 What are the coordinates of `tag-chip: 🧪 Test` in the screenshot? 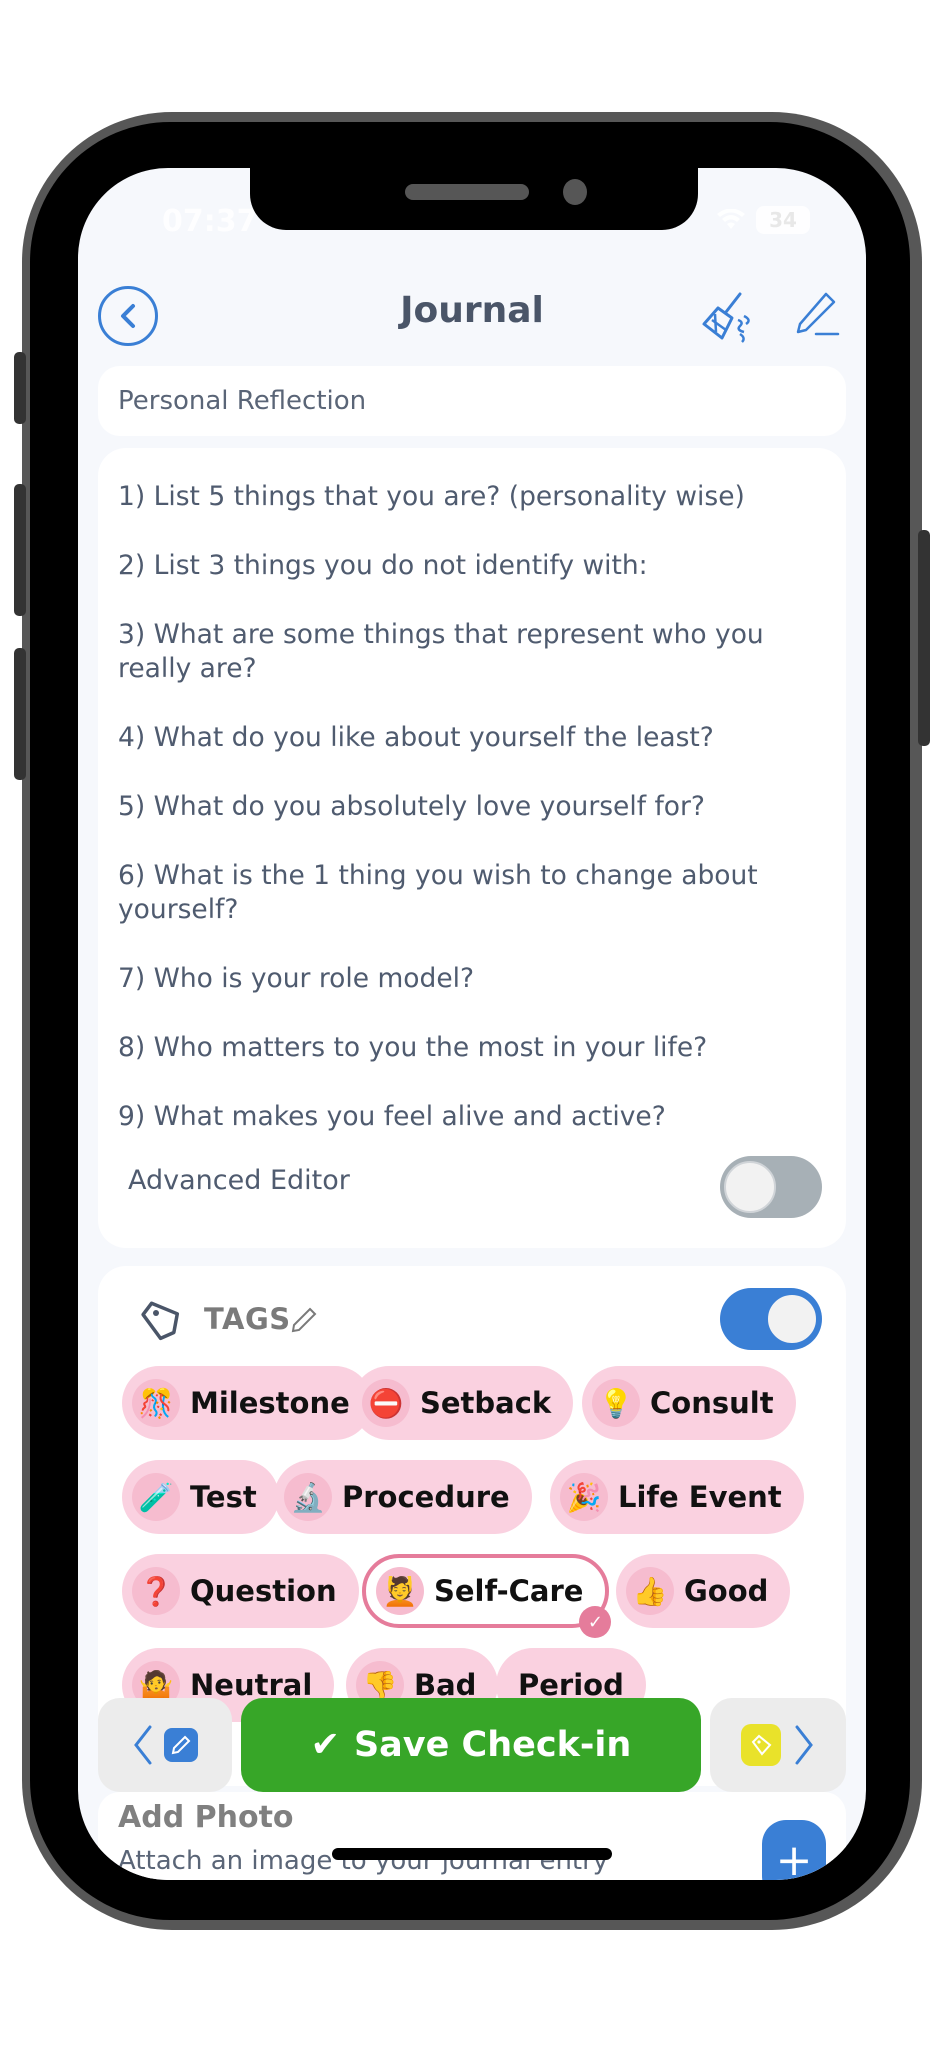 It's located at (200, 1497).